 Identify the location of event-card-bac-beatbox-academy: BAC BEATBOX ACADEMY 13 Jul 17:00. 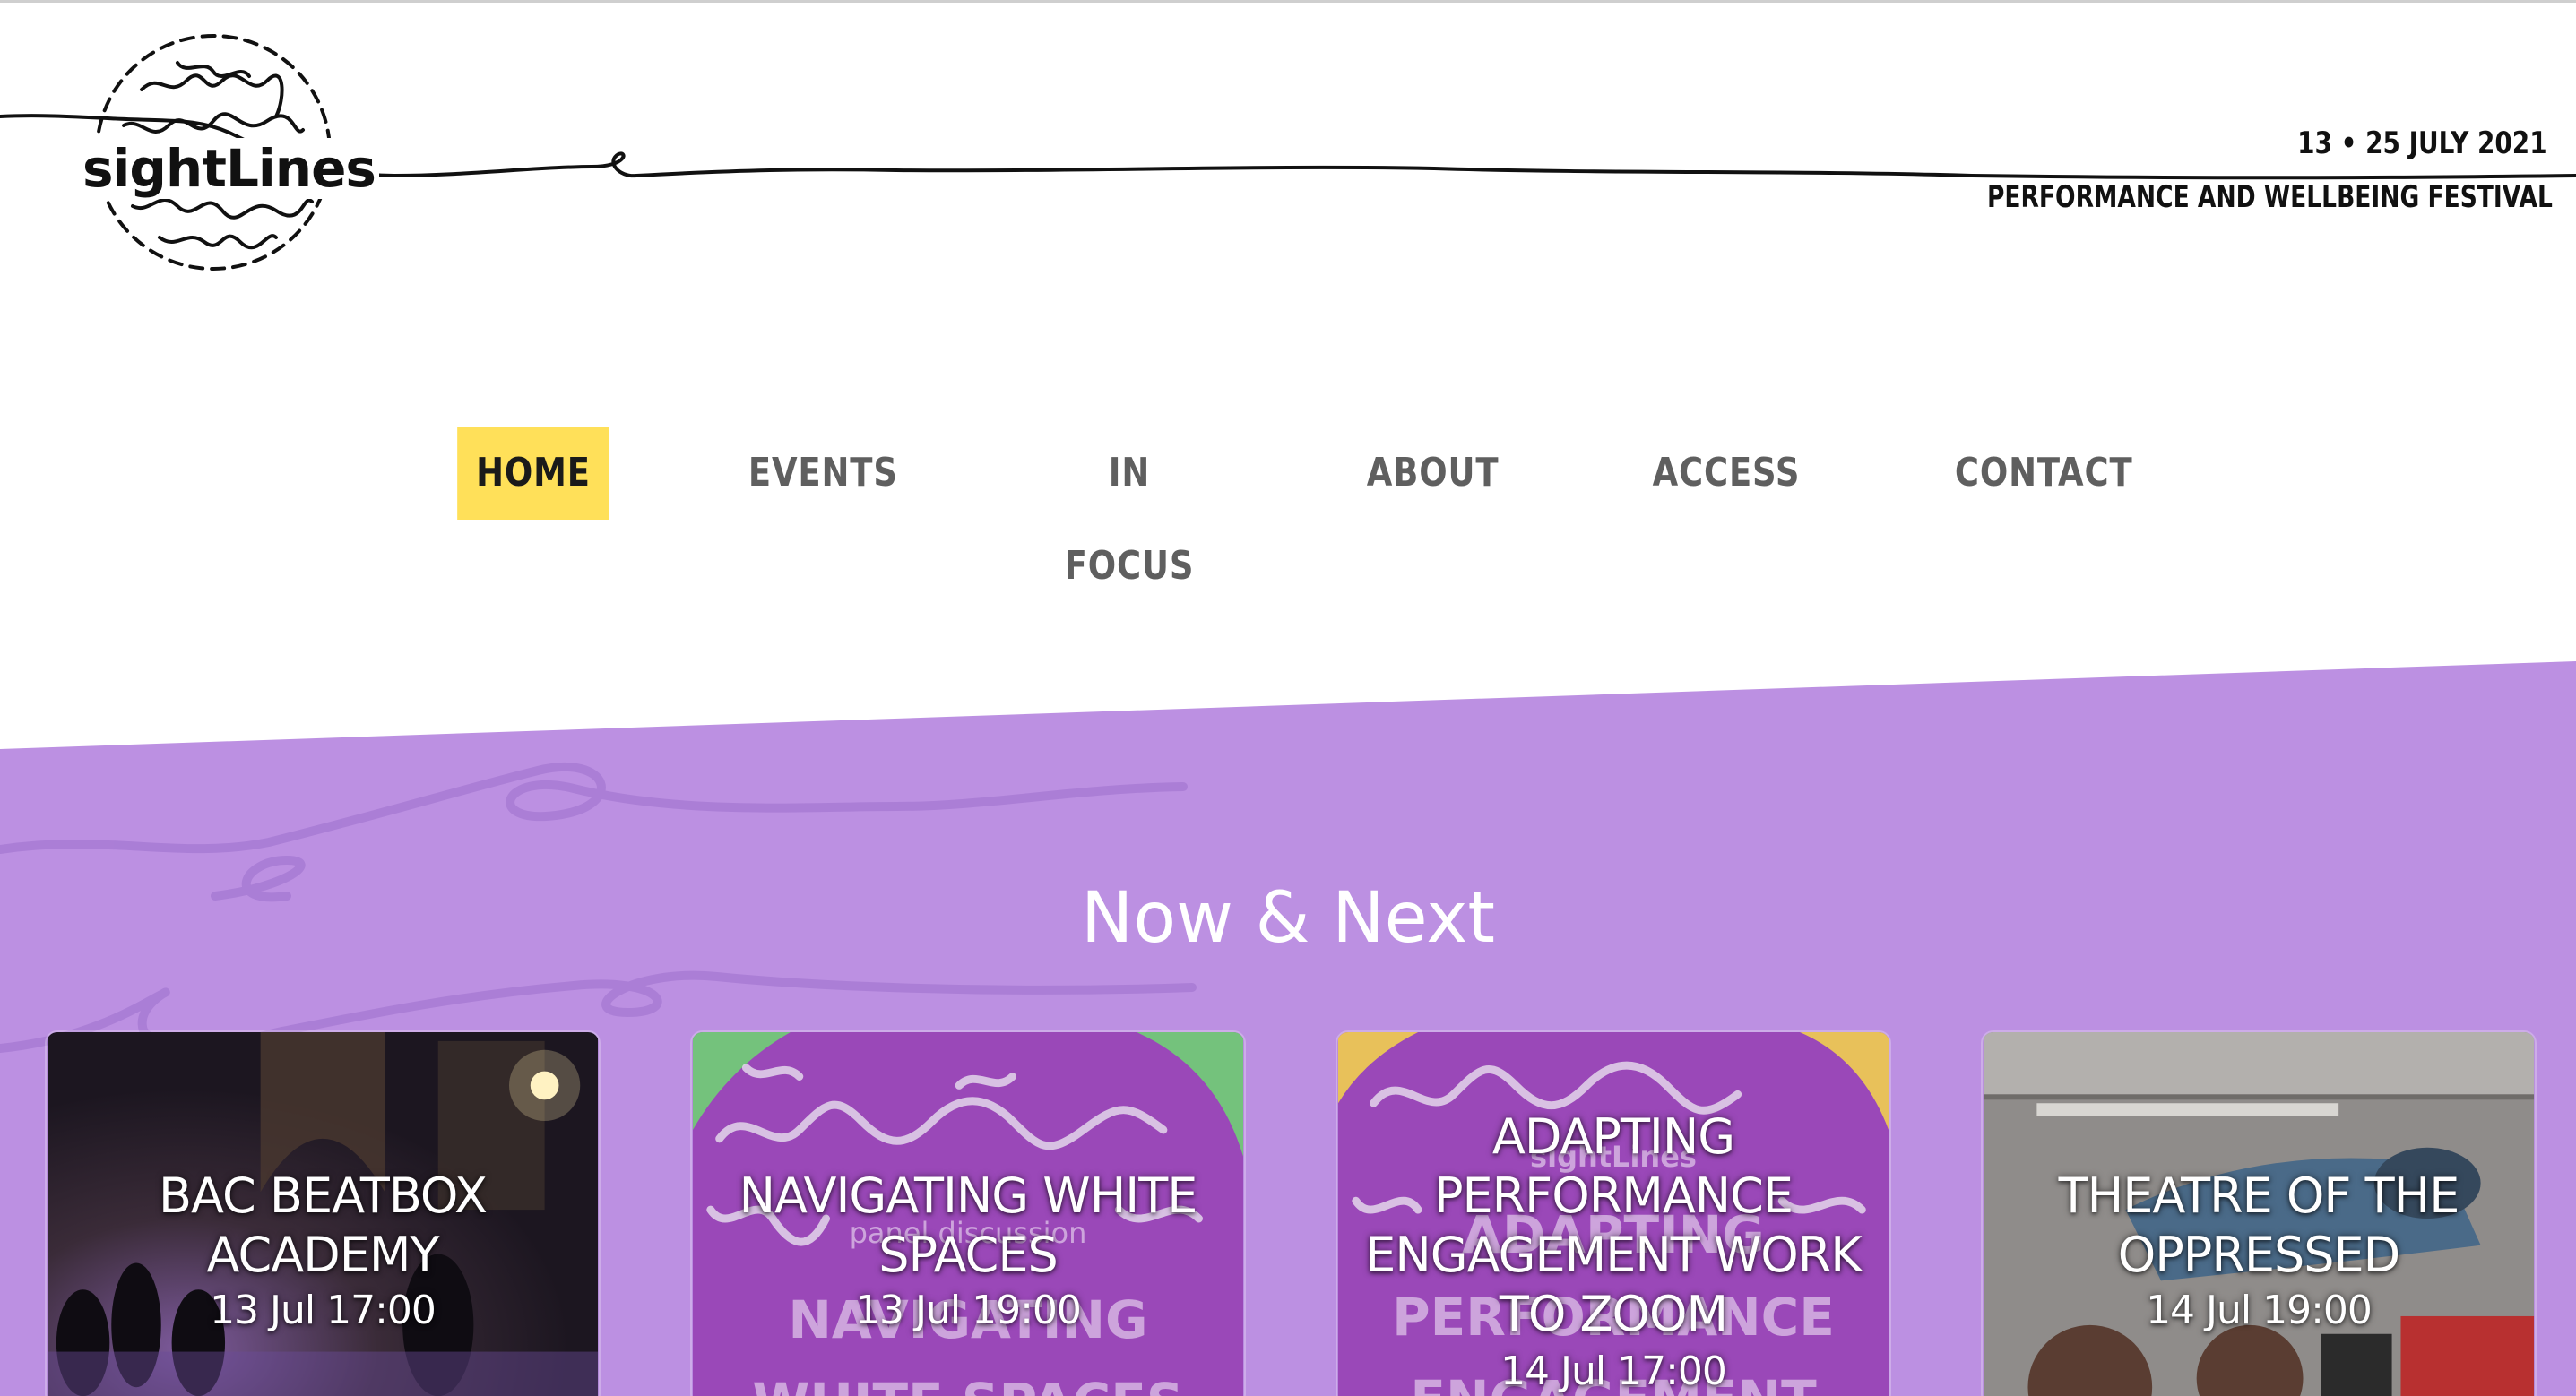
(323, 1213).